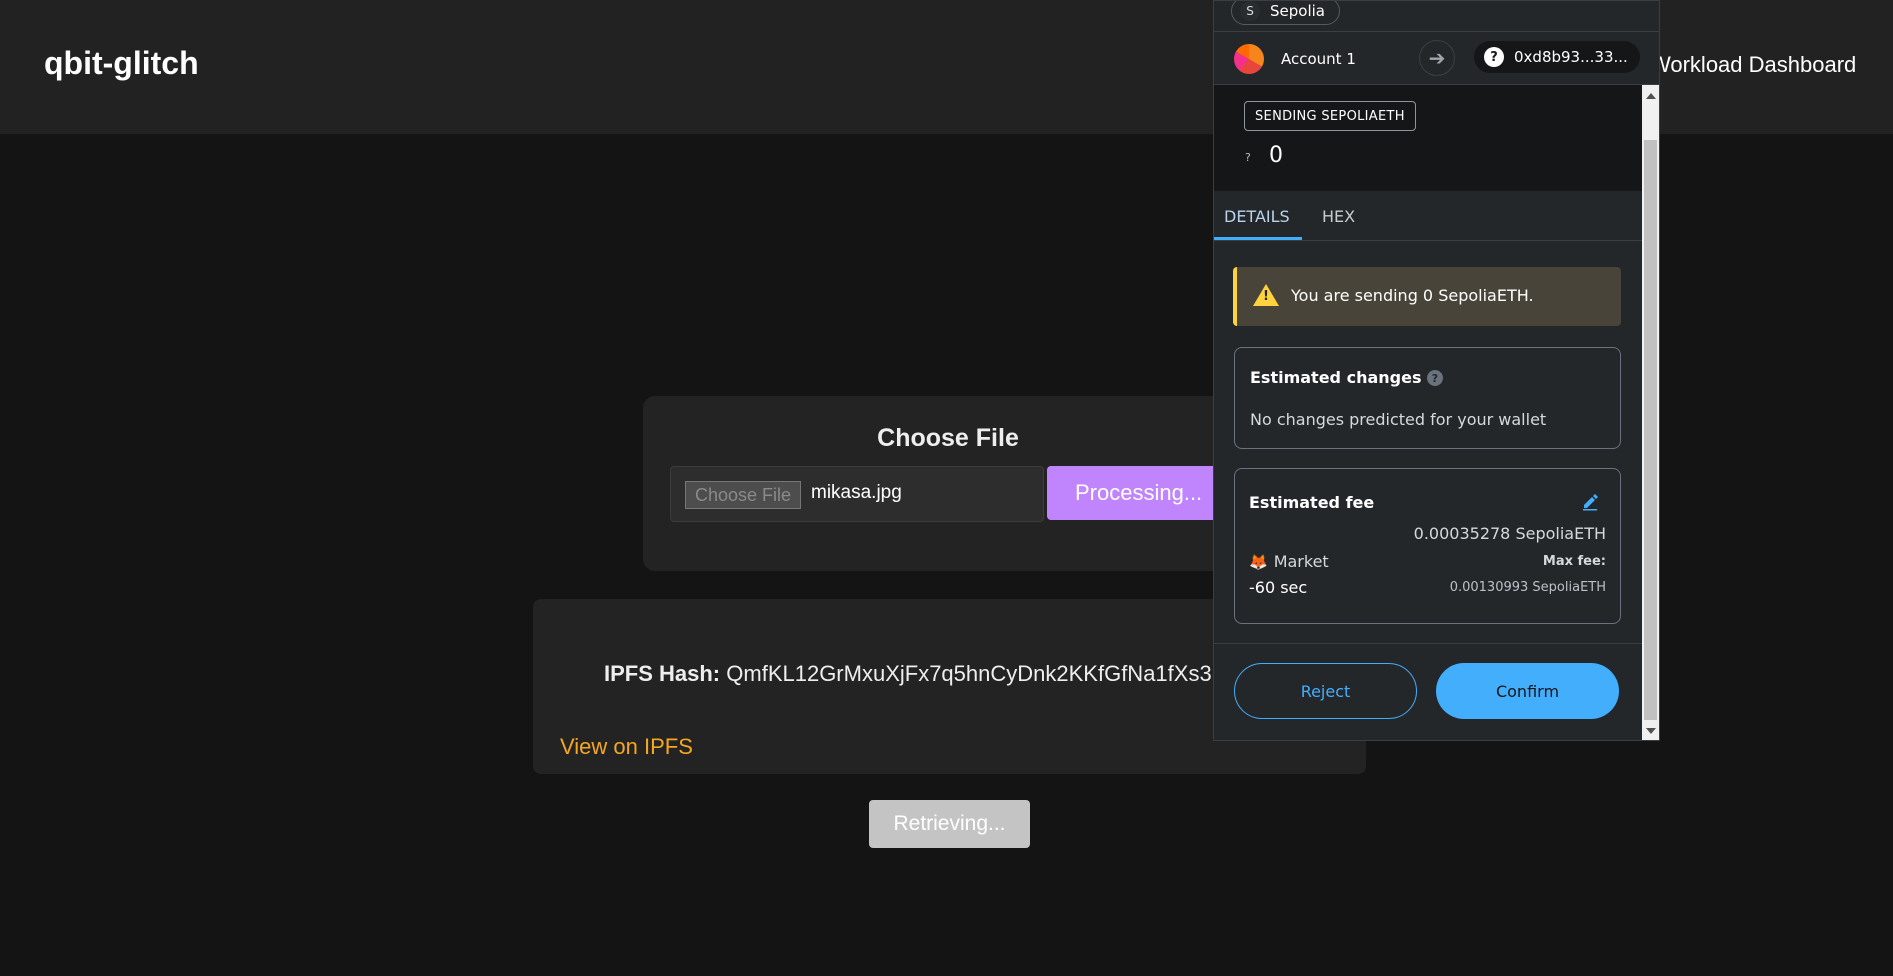 The width and height of the screenshot is (1893, 976). What do you see at coordinates (1412, 295) in the screenshot?
I see `alert-text: You are sending 0 SepoliaETH.` at bounding box center [1412, 295].